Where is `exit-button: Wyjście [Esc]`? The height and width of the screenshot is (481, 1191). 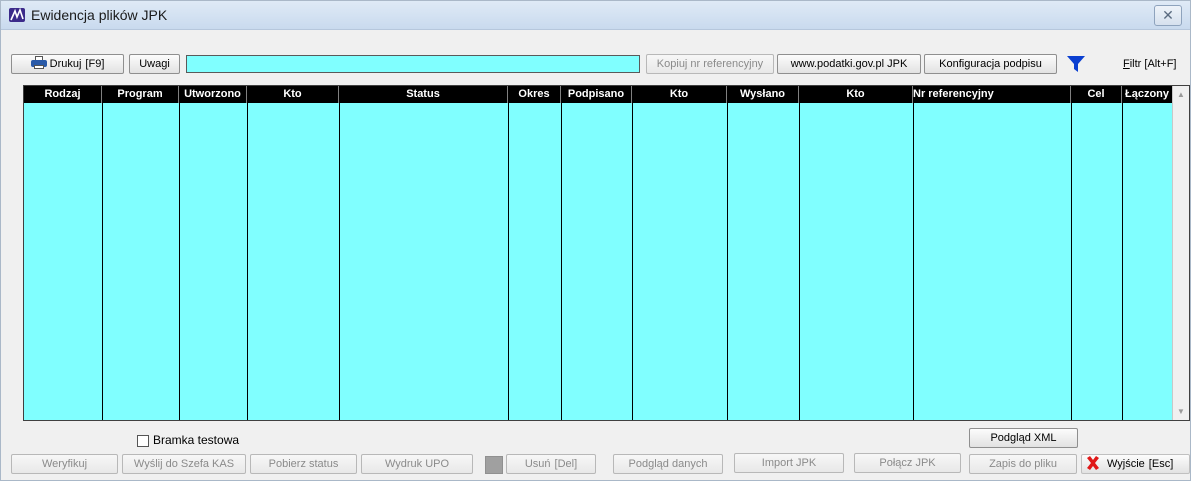 exit-button: Wyjście [Esc] is located at coordinates (1135, 464).